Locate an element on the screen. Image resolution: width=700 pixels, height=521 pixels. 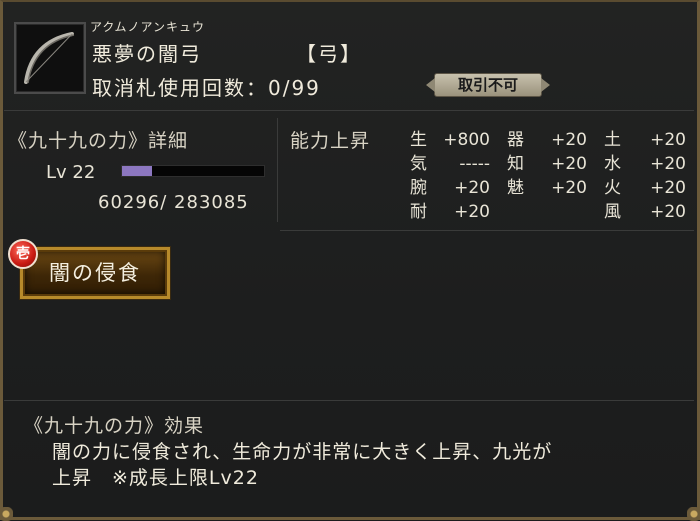
exp-progress-fill is located at coordinates (137, 171).